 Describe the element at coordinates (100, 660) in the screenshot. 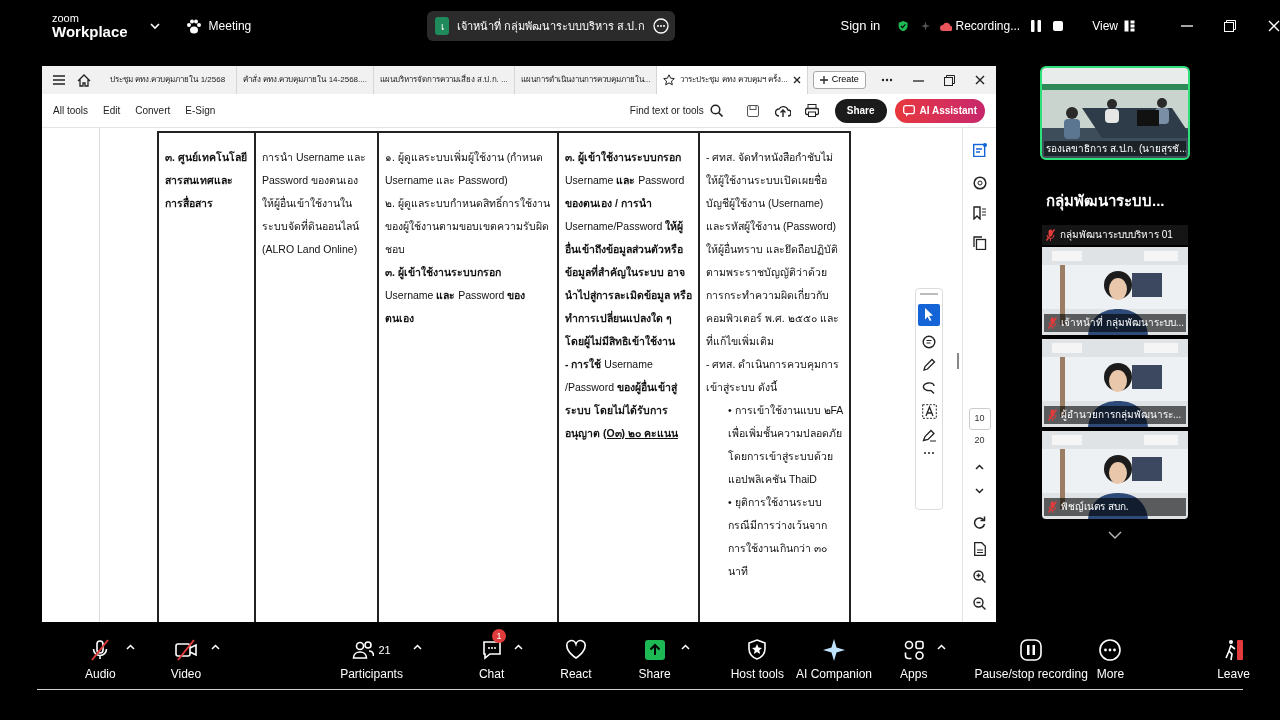

I see `toolbar-button: Audio` at that location.